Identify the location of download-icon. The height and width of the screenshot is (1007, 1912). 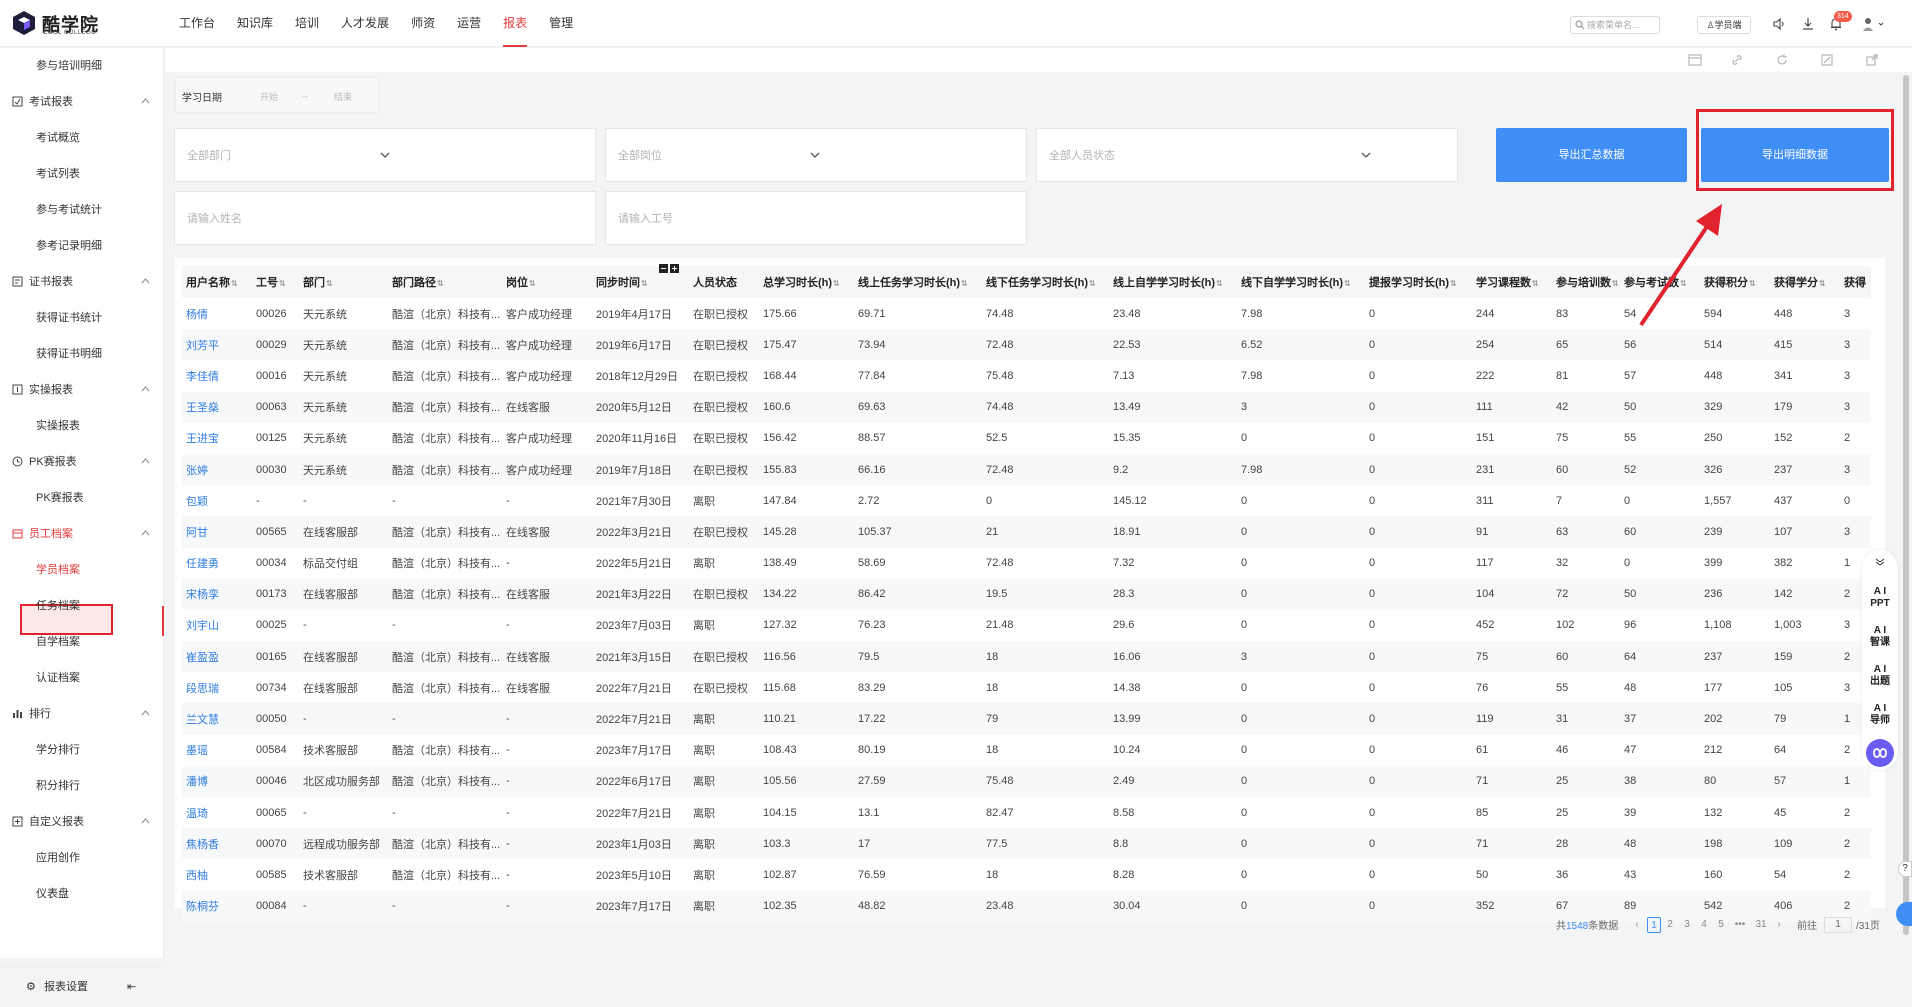
(1808, 24).